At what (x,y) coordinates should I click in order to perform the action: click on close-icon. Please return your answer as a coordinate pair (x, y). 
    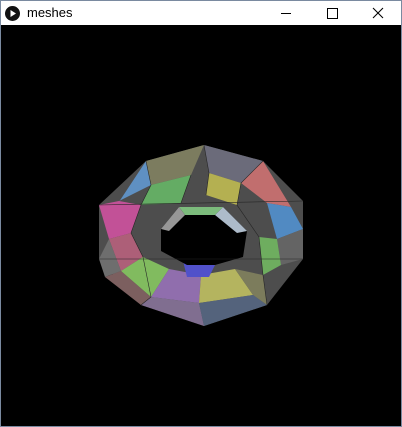
    Looking at the image, I should click on (378, 13).